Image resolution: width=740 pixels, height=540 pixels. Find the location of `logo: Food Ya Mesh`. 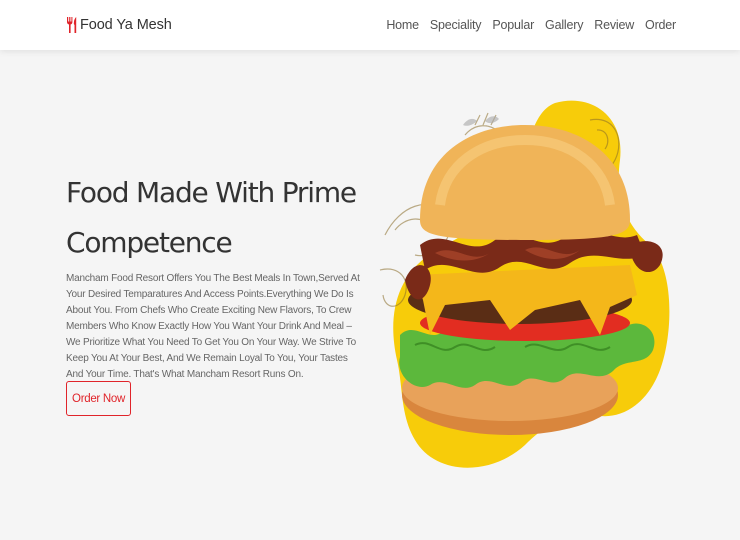

logo: Food Ya Mesh is located at coordinates (119, 25).